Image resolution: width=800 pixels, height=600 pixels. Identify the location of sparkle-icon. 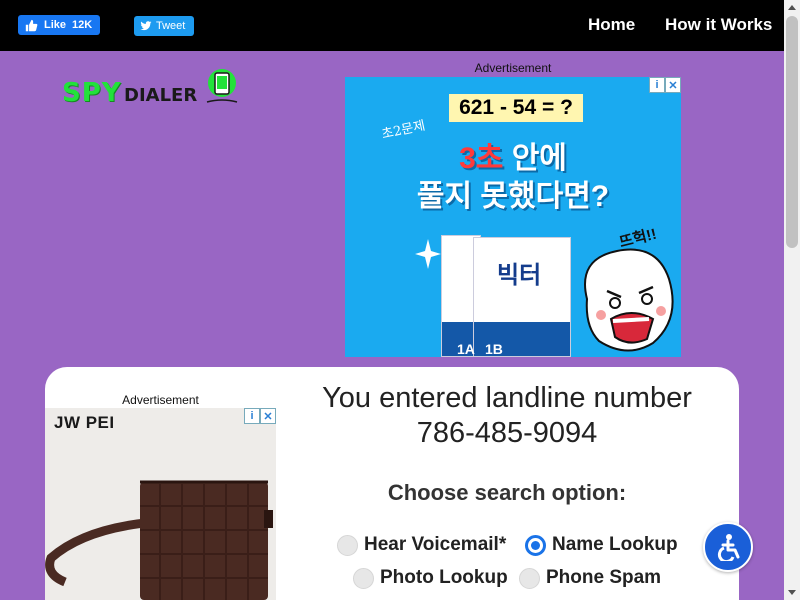
(428, 254).